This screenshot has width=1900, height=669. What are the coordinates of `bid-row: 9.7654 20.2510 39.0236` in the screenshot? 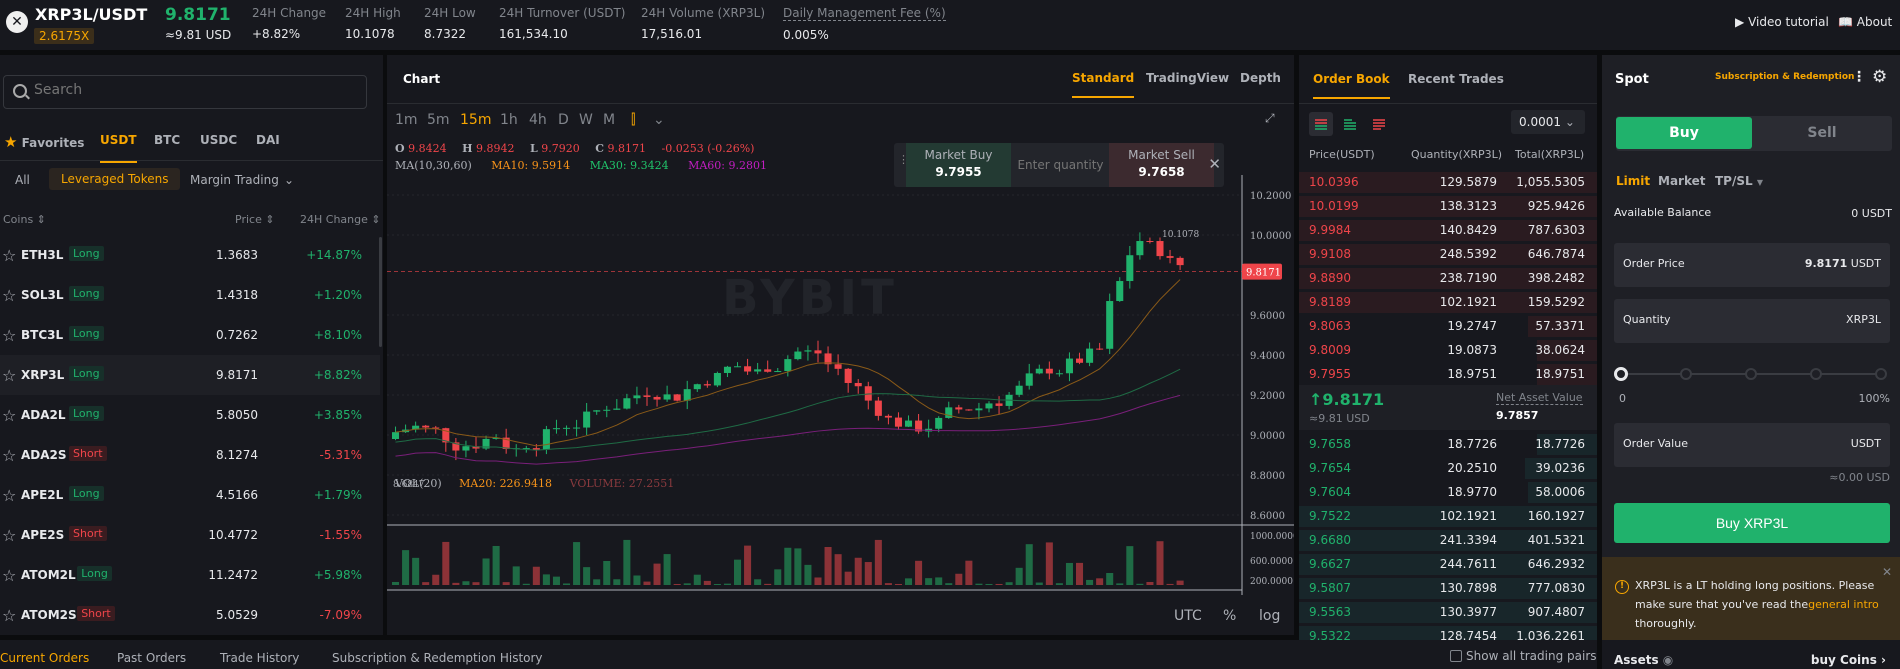 It's located at (1448, 468).